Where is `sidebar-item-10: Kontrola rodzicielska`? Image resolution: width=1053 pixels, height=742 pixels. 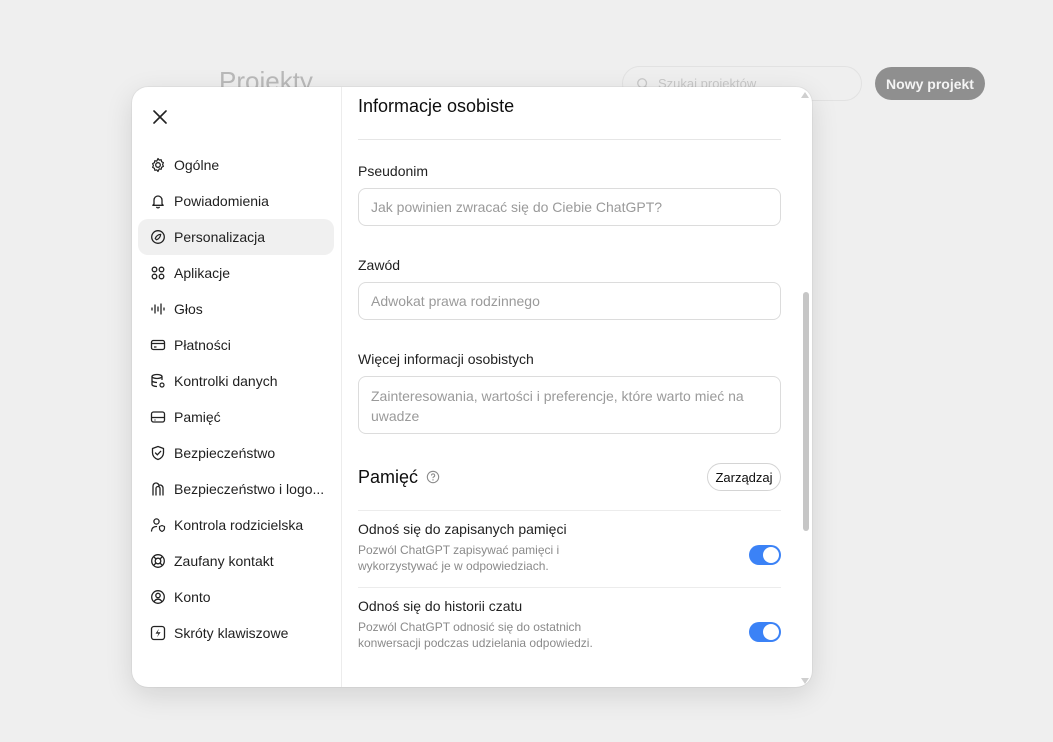 sidebar-item-10: Kontrola rodzicielska is located at coordinates (236, 525).